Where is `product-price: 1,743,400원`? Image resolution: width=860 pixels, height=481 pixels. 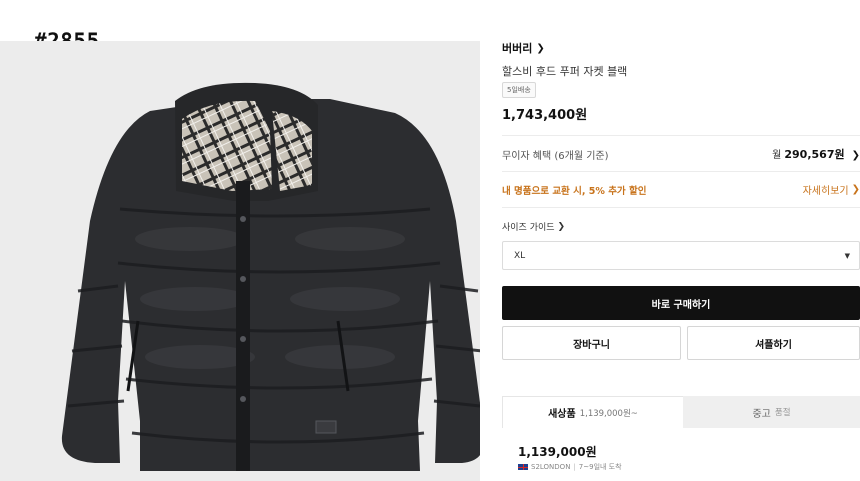 product-price: 1,743,400원 is located at coordinates (545, 115).